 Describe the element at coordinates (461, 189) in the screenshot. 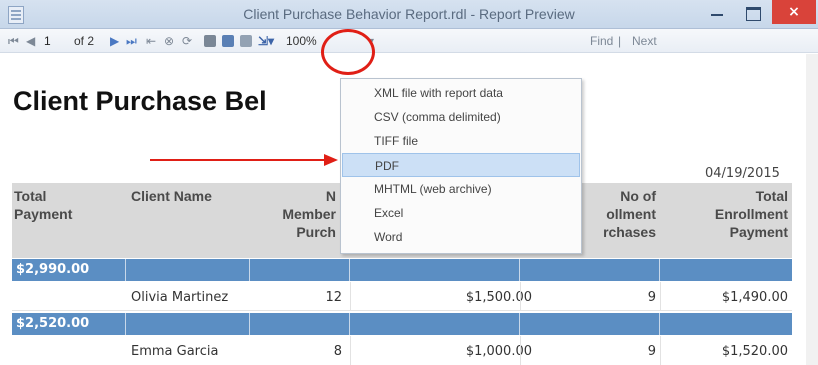

I see `menu-item-mhtml: MHTML (web archive)` at that location.